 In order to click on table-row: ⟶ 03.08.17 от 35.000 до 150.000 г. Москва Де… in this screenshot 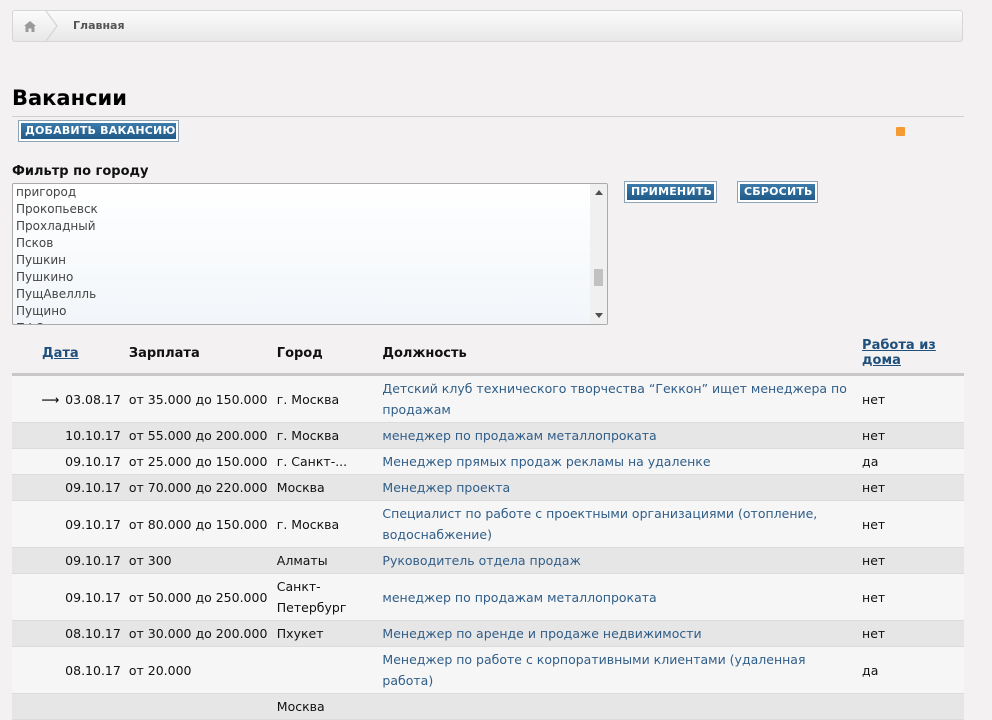, I will do `click(488, 398)`.